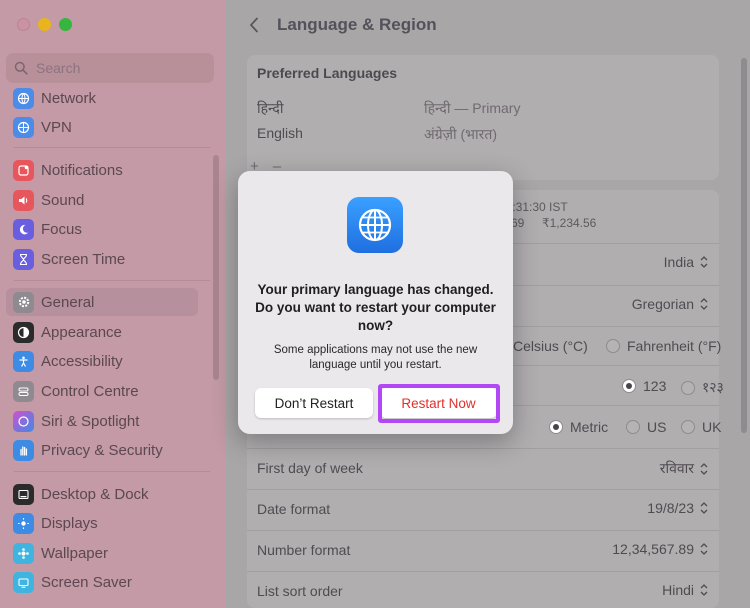 The width and height of the screenshot is (750, 608). Describe the element at coordinates (670, 508) in the screenshot. I see `date-format-value: 19/8/23` at that location.